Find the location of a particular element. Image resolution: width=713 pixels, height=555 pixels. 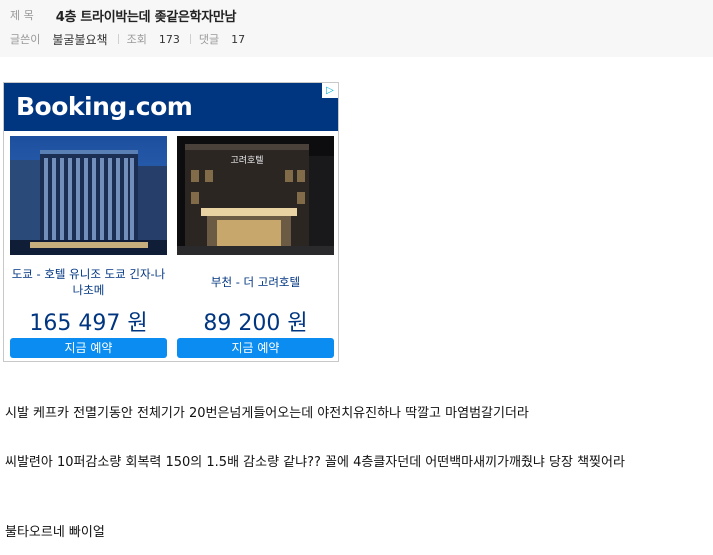

comments-count: 17 is located at coordinates (238, 39).